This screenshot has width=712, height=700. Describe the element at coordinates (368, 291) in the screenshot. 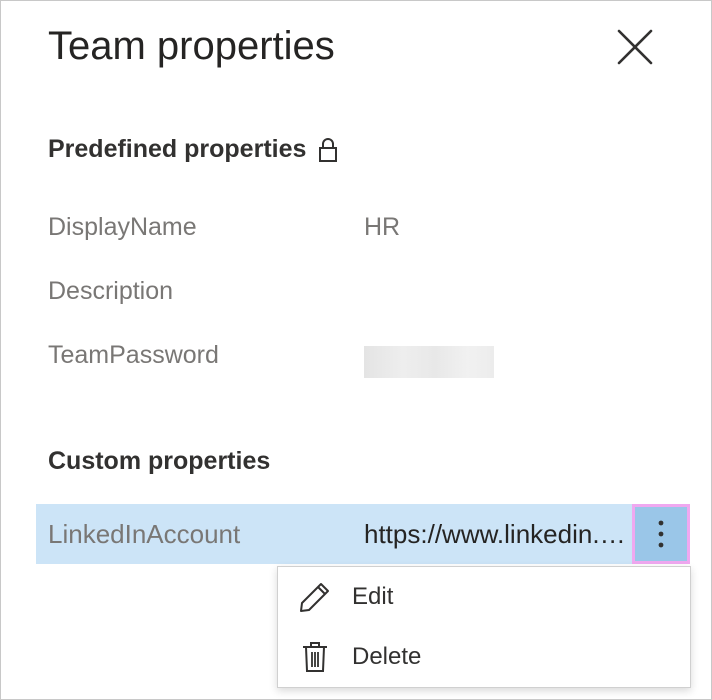

I see `property-row-description: Description` at that location.